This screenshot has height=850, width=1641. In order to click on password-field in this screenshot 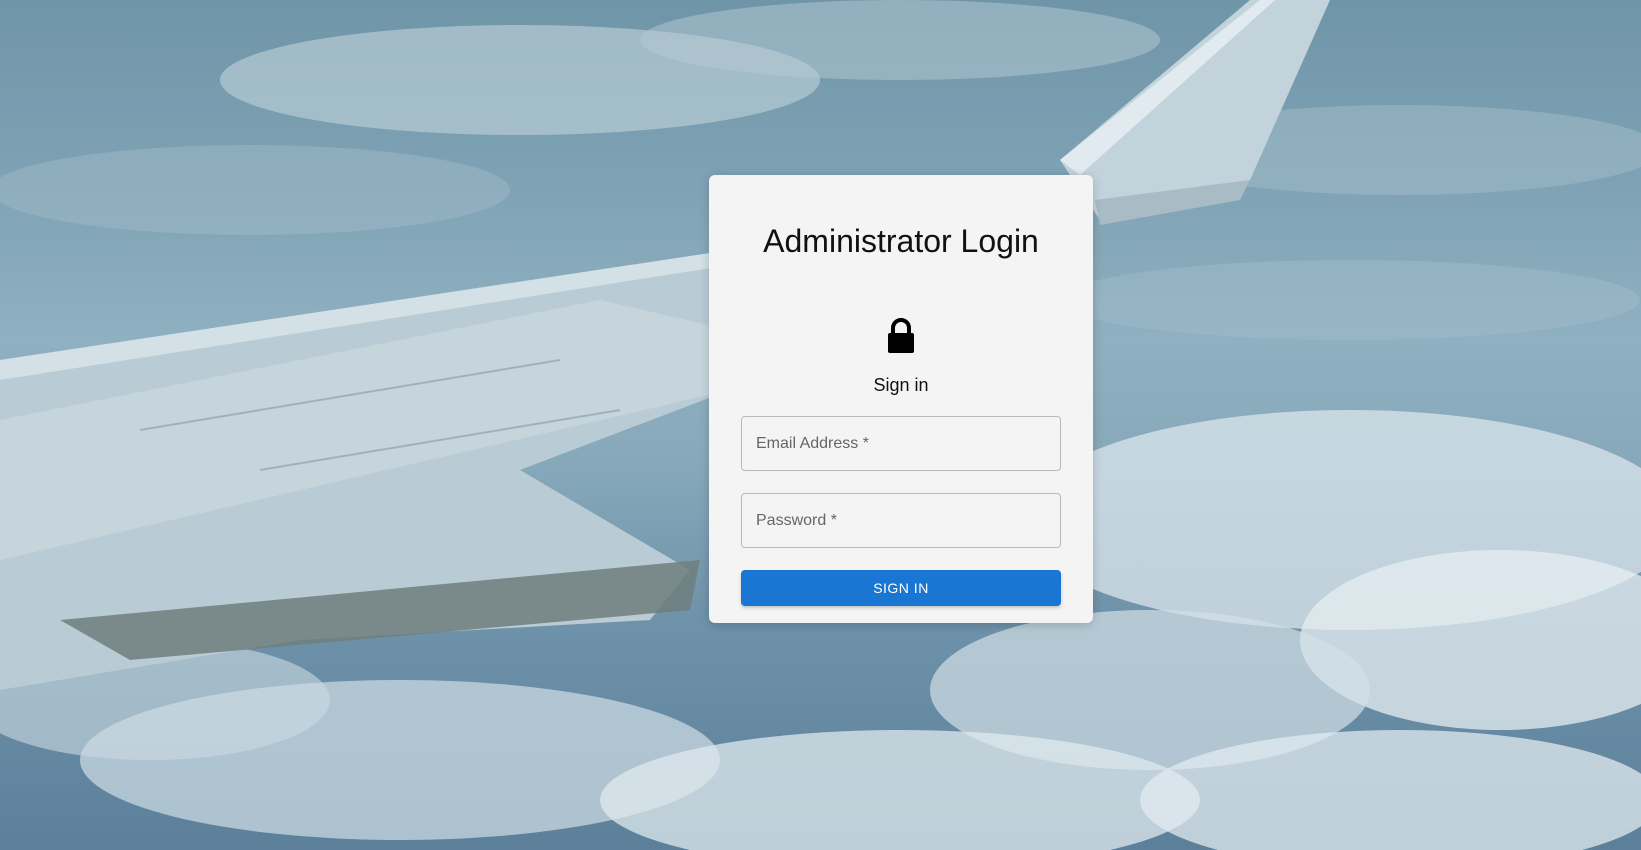, I will do `click(901, 520)`.